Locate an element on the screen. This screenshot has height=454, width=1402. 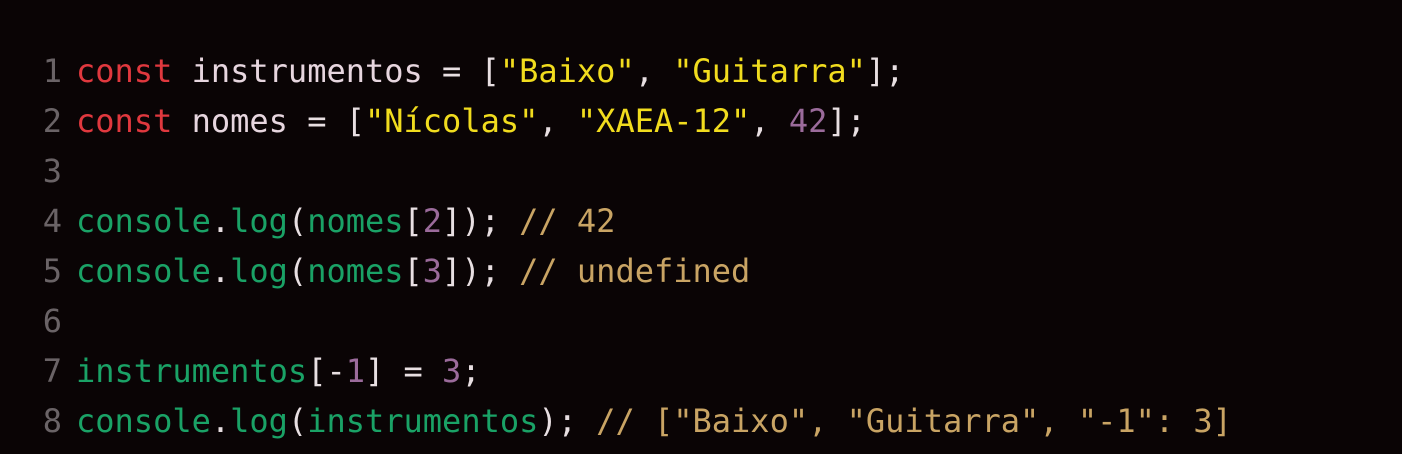
code-token: // undefined is located at coordinates (635, 271).